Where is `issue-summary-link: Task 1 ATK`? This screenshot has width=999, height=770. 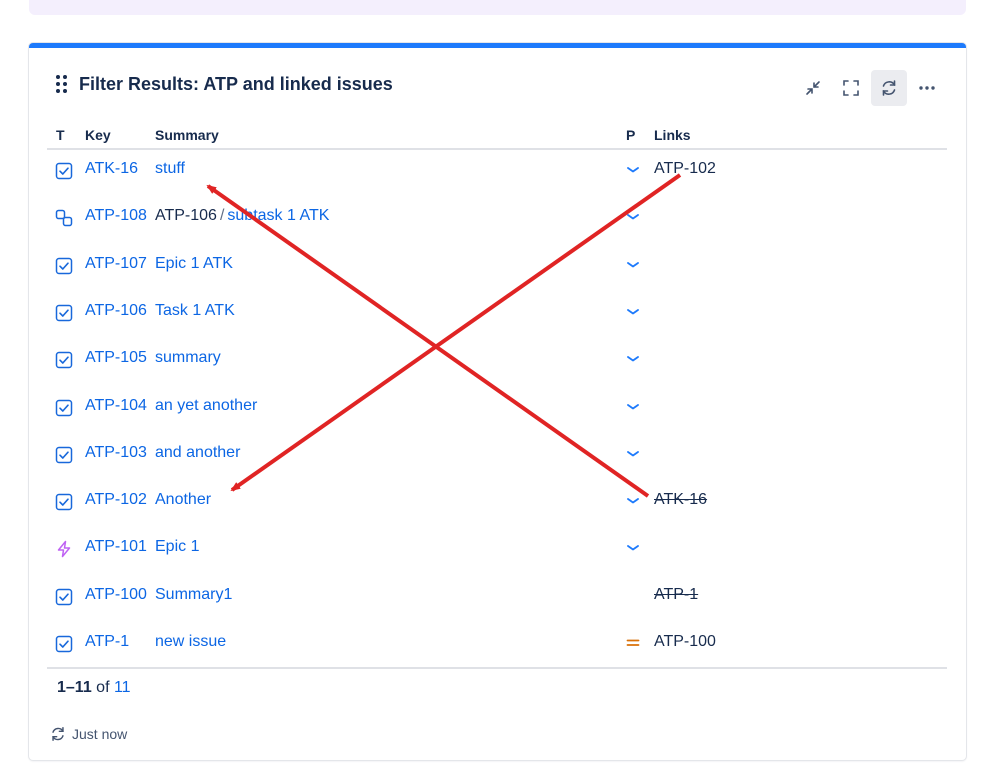 issue-summary-link: Task 1 ATK is located at coordinates (195, 310).